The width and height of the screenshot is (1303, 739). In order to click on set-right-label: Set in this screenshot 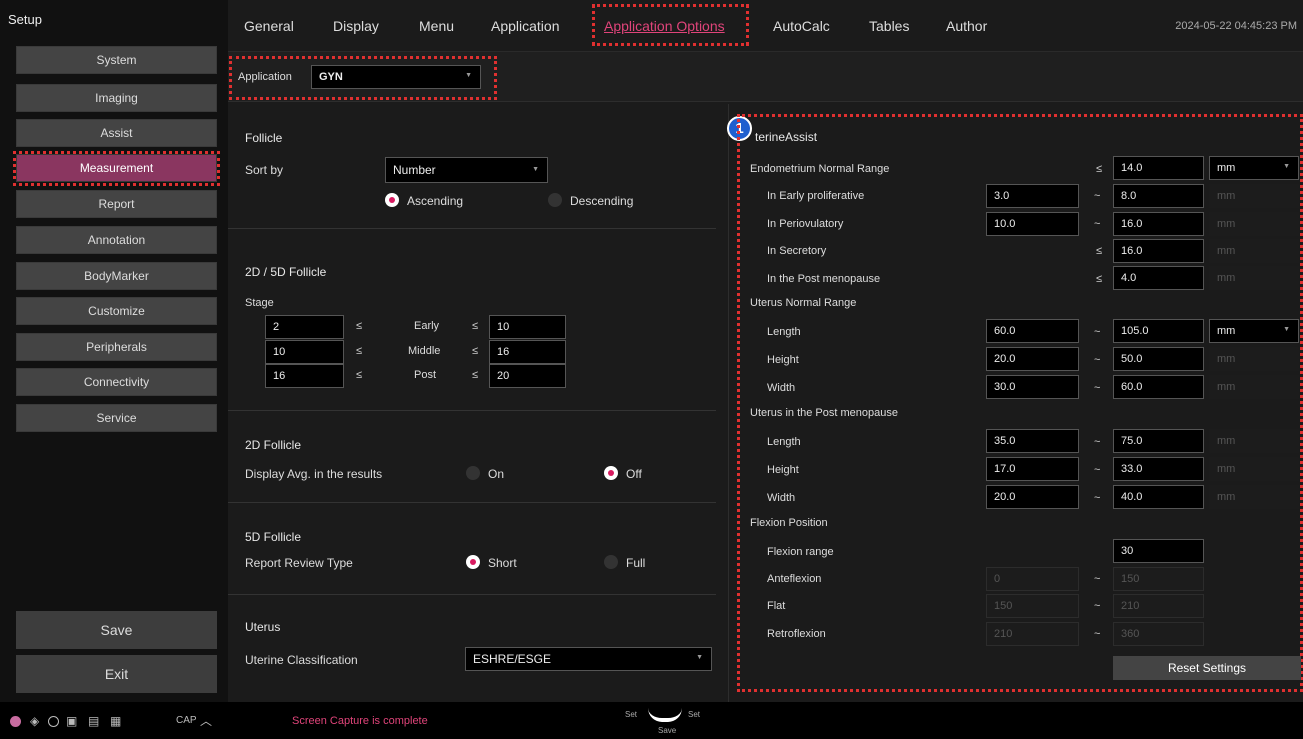, I will do `click(694, 714)`.